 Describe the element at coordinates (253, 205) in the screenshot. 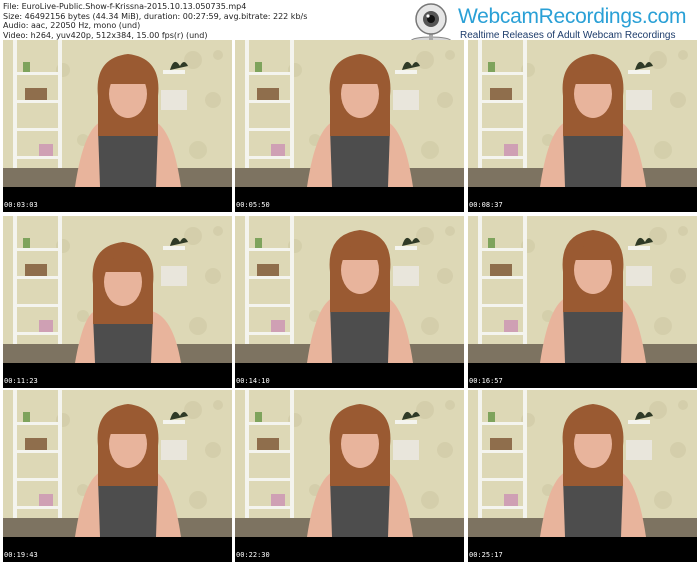

I see `thumbnail-timestamp: 00:05:50` at that location.